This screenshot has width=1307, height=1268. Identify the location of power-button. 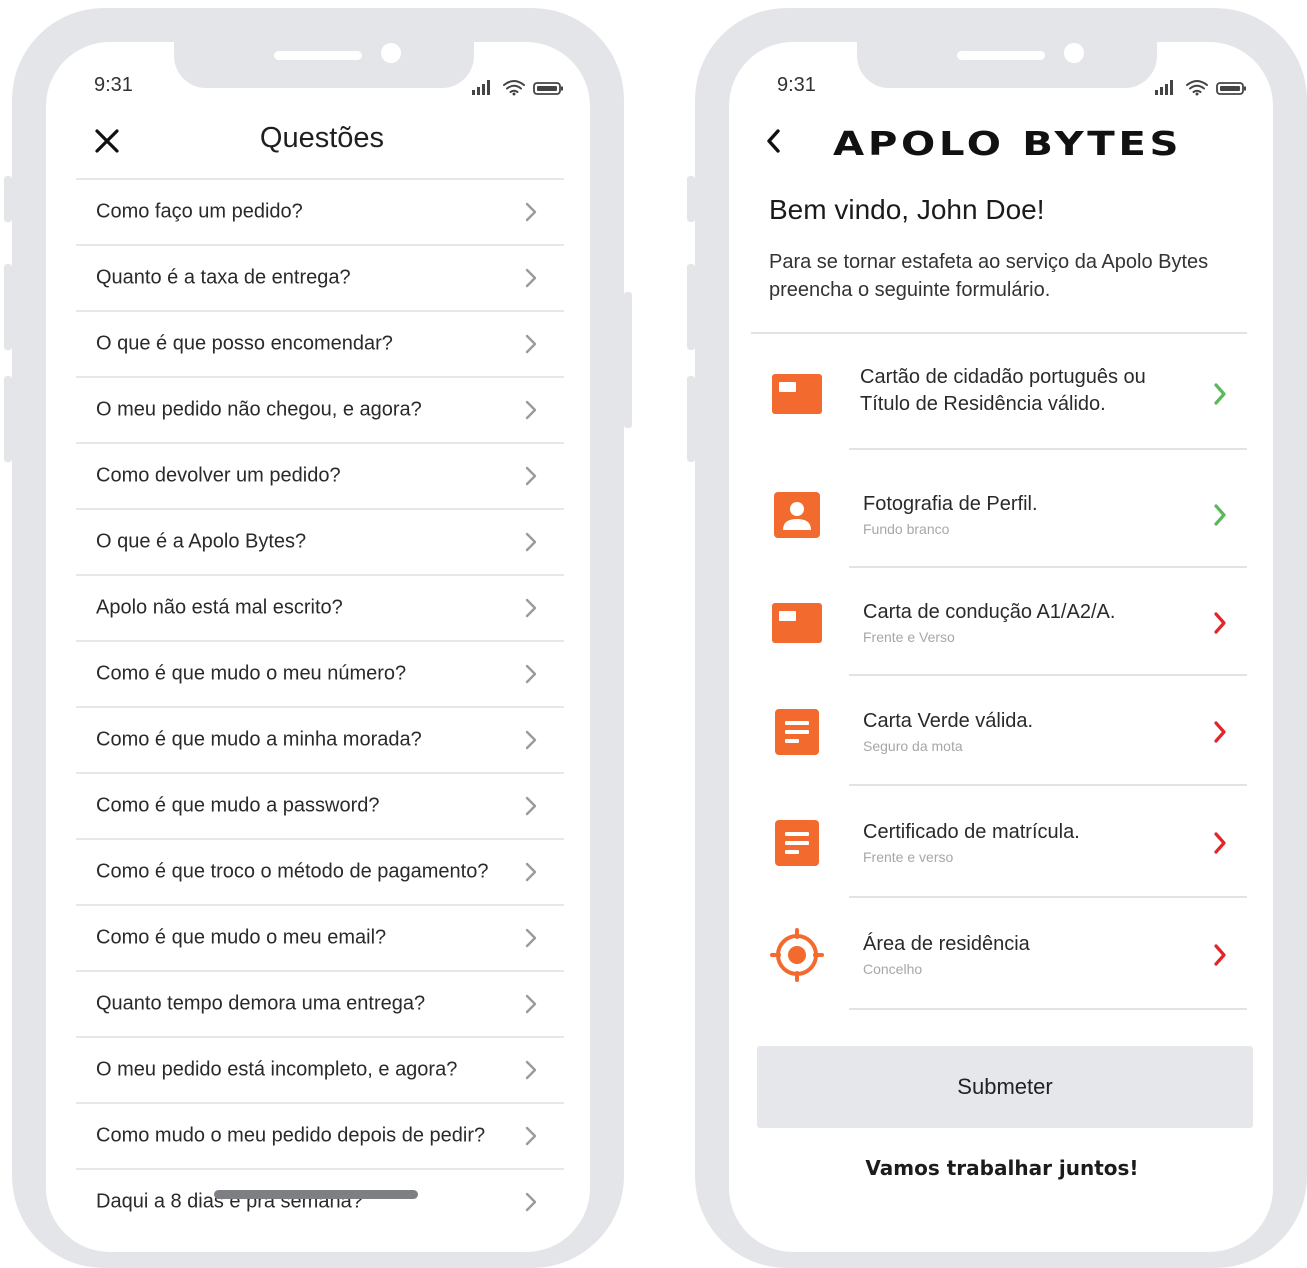
(628, 360).